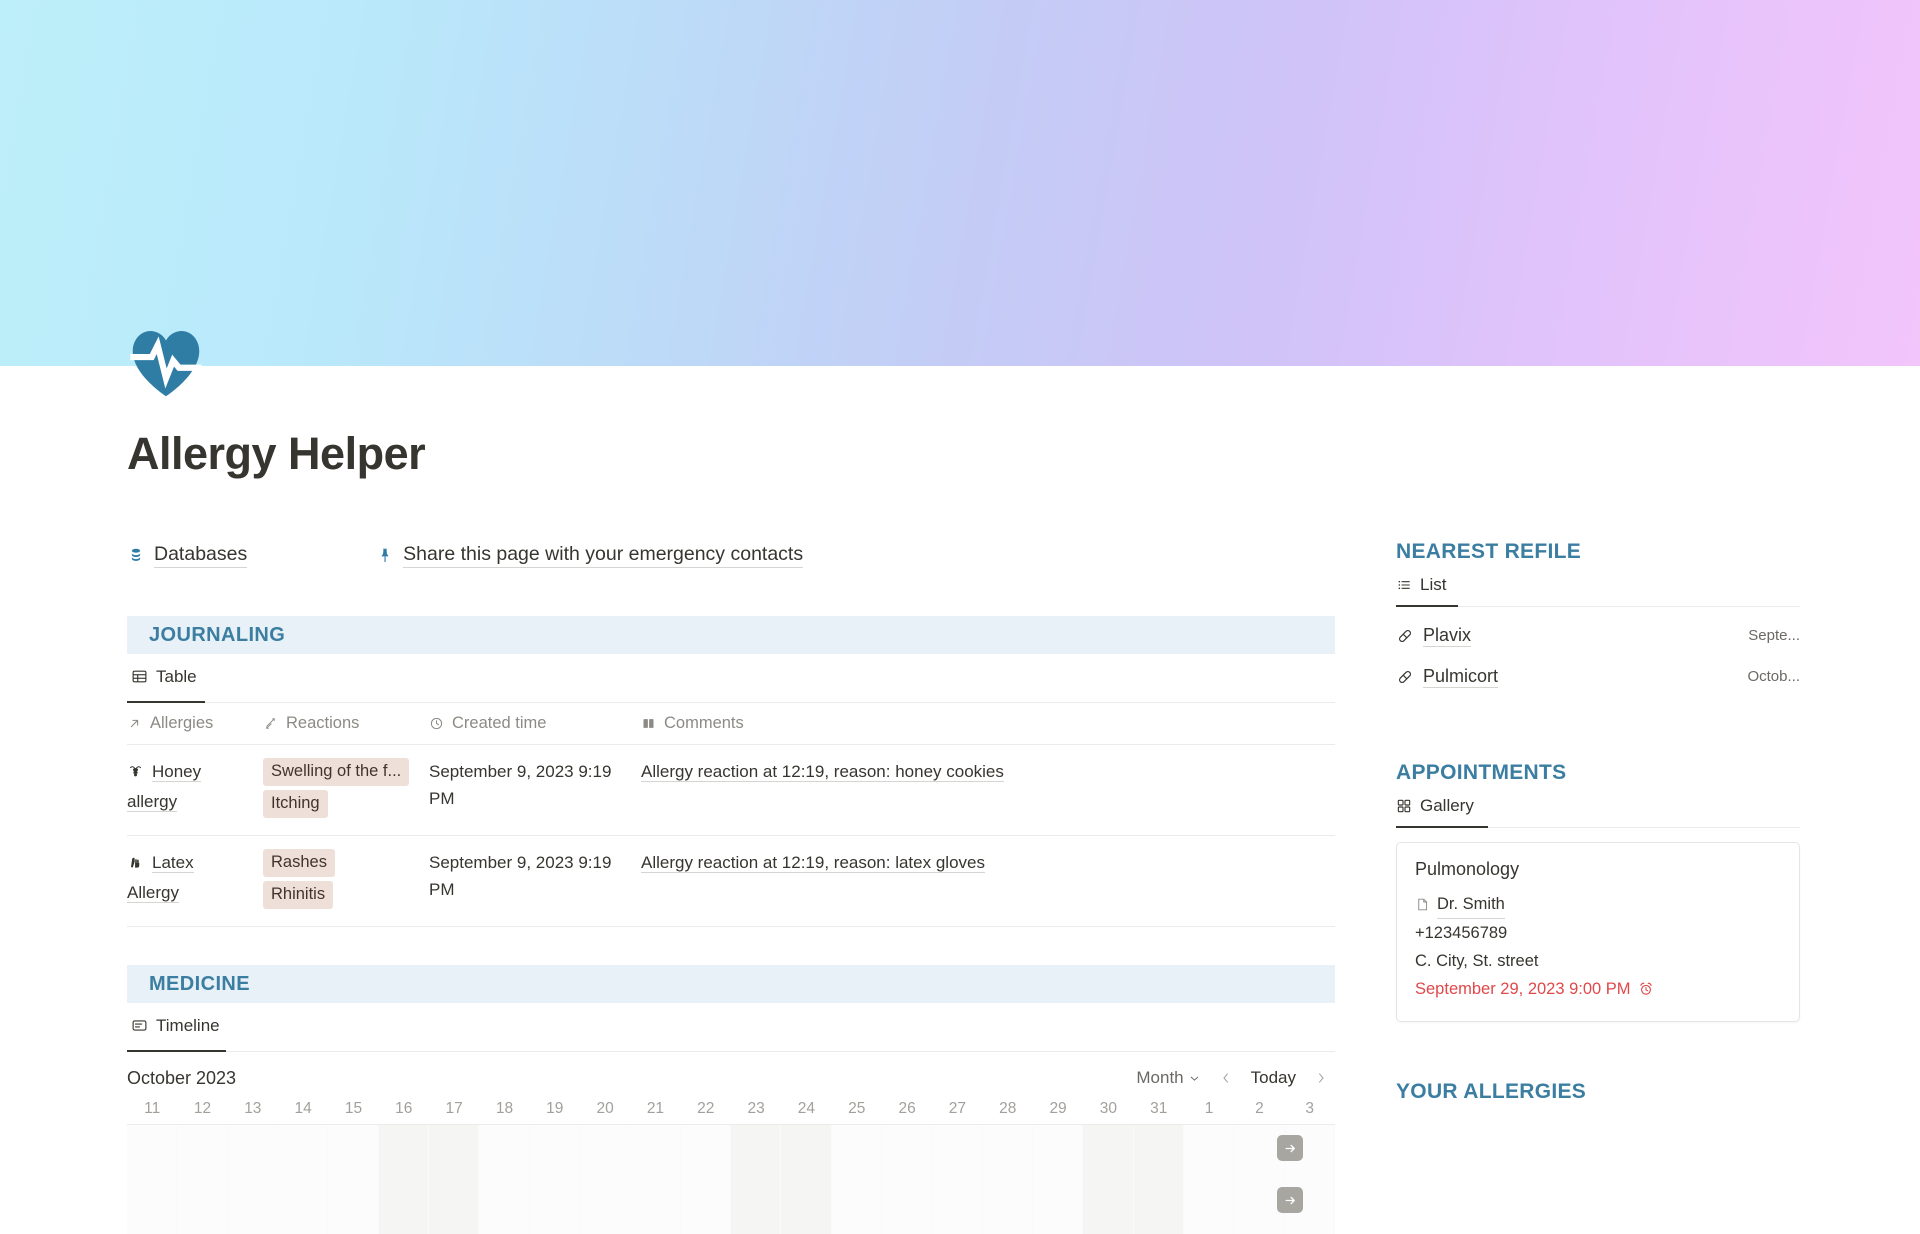  I want to click on column-header-allergies: Allergies, so click(195, 724).